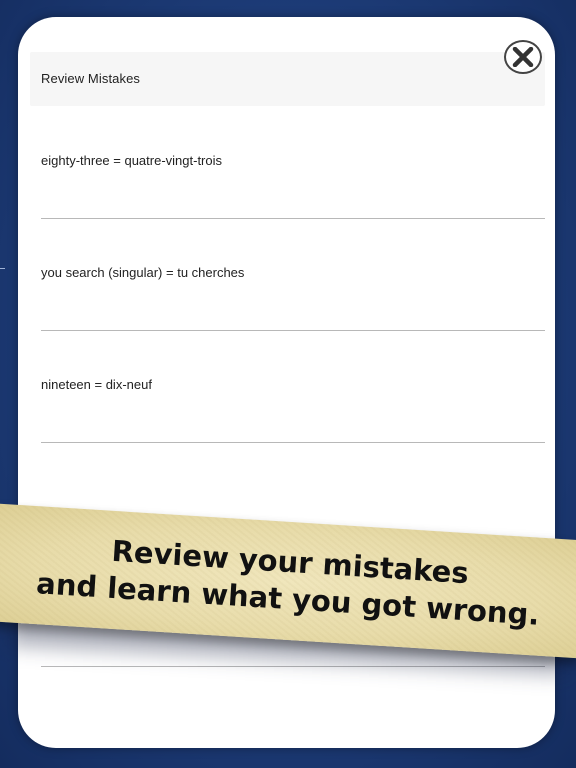 This screenshot has height=768, width=576. What do you see at coordinates (132, 160) in the screenshot?
I see `mistake-text: eighty-three = quatre-vingt-trois` at bounding box center [132, 160].